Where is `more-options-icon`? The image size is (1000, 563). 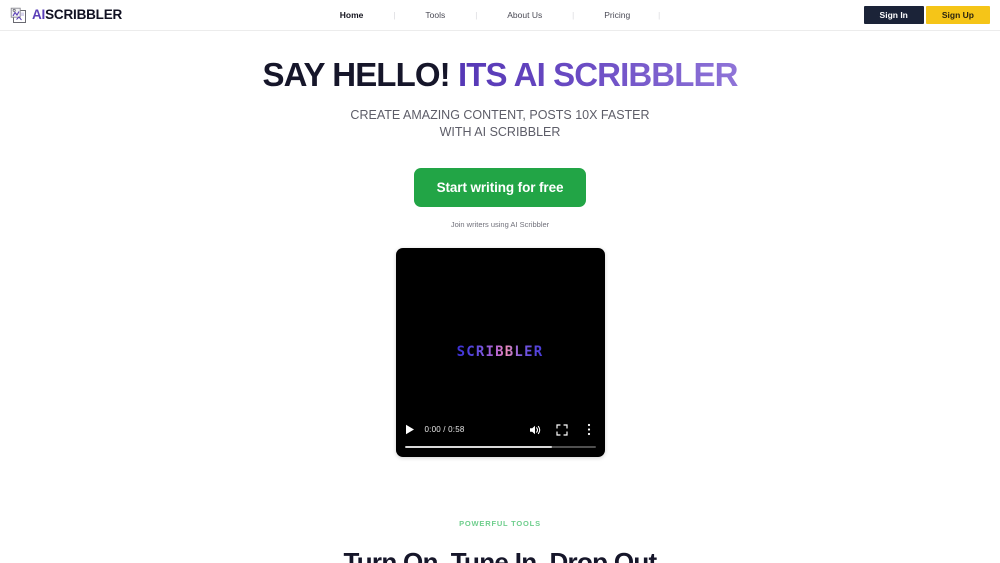 more-options-icon is located at coordinates (589, 429).